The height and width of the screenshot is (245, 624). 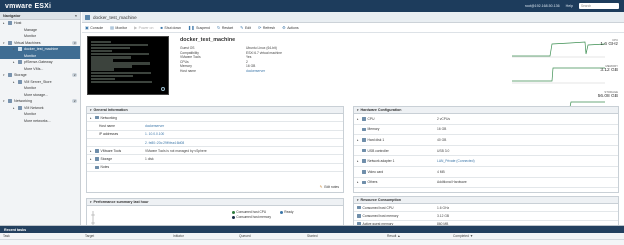 What do you see at coordinates (87, 17) in the screenshot?
I see `vm-icon` at bounding box center [87, 17].